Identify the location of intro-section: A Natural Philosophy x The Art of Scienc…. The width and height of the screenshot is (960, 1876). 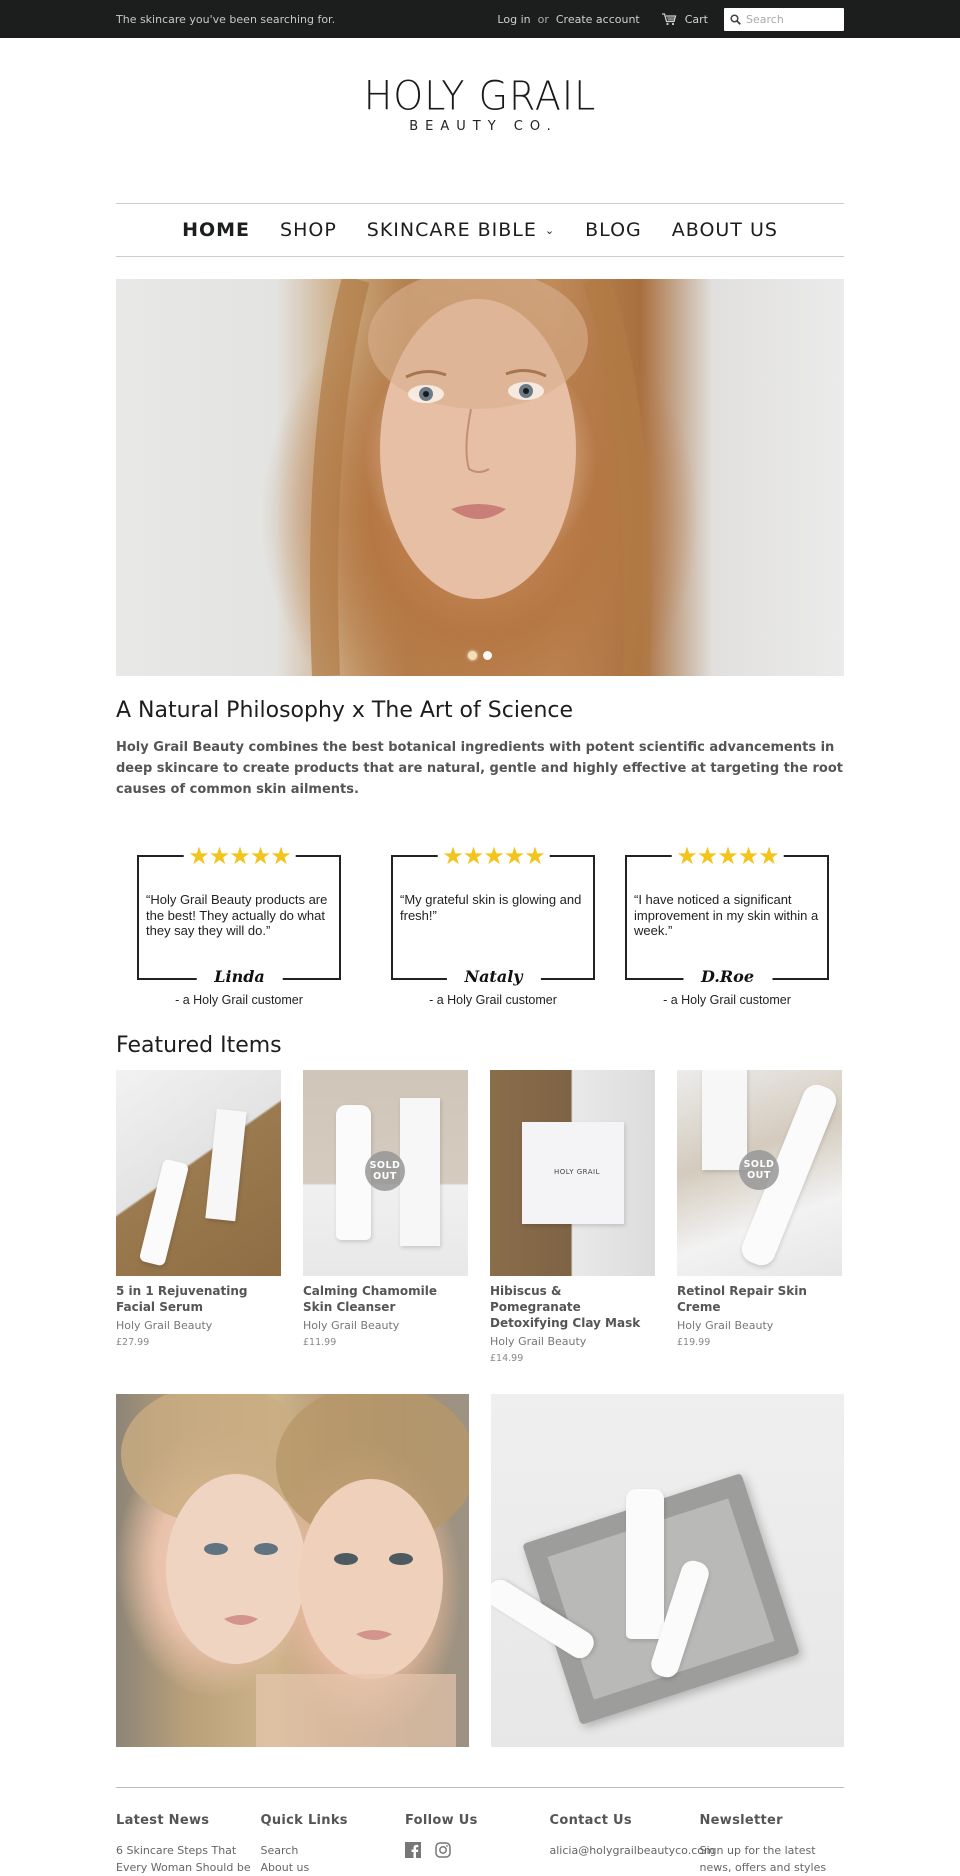
(480, 749).